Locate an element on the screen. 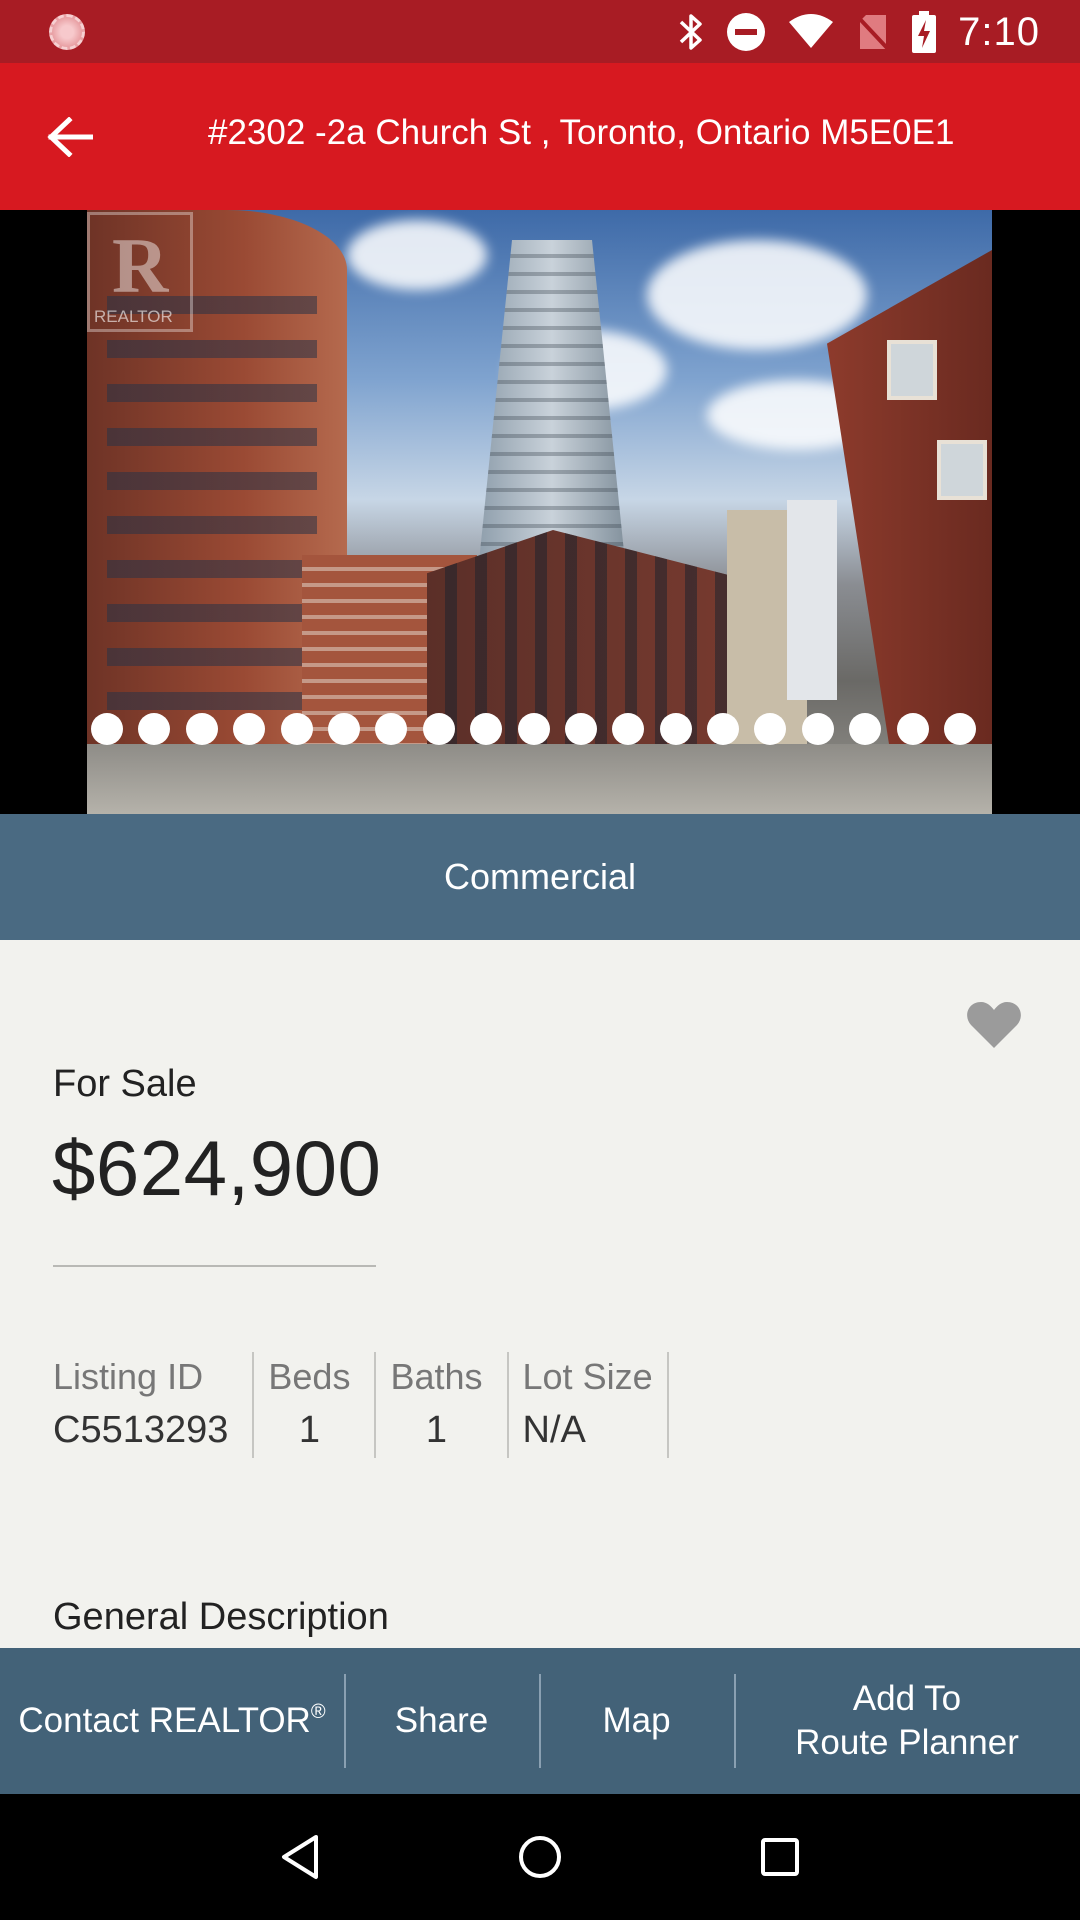 This screenshot has width=1080, height=1920. contact-realtor-label: Contact REALTOR® is located at coordinates (172, 1720).